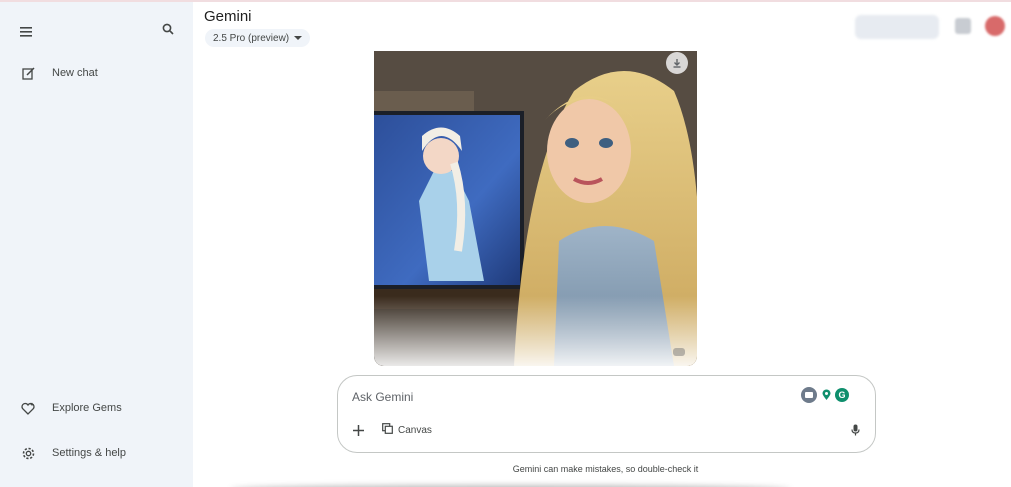  I want to click on grammarly-icon: G, so click(842, 395).